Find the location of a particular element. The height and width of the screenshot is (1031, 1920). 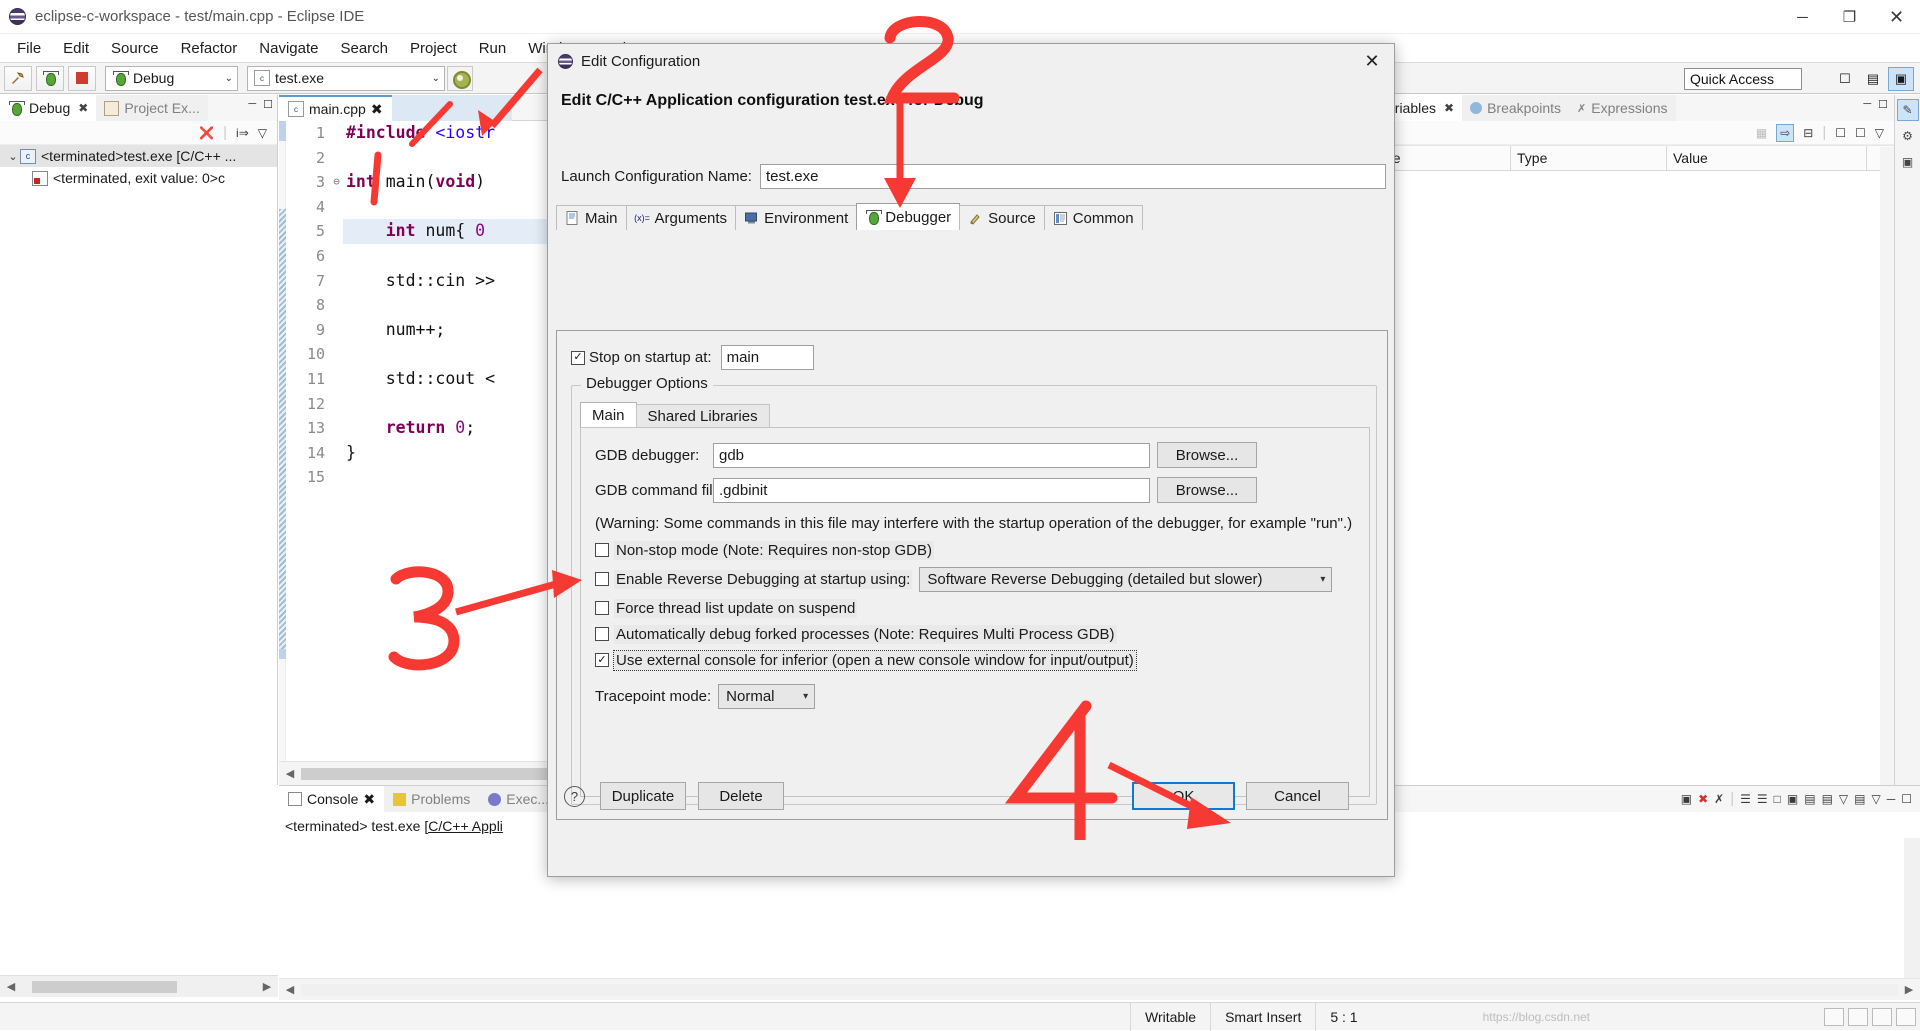

tab-breakpoints: Breakpoints is located at coordinates (1516, 108).